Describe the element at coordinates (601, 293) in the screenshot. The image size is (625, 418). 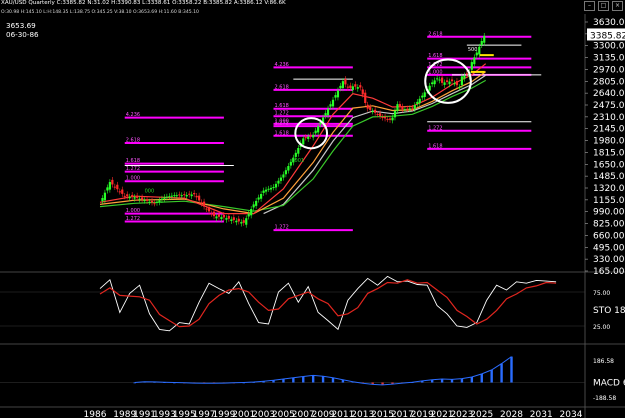
I see `stochastic-level-label: 75.00` at that location.